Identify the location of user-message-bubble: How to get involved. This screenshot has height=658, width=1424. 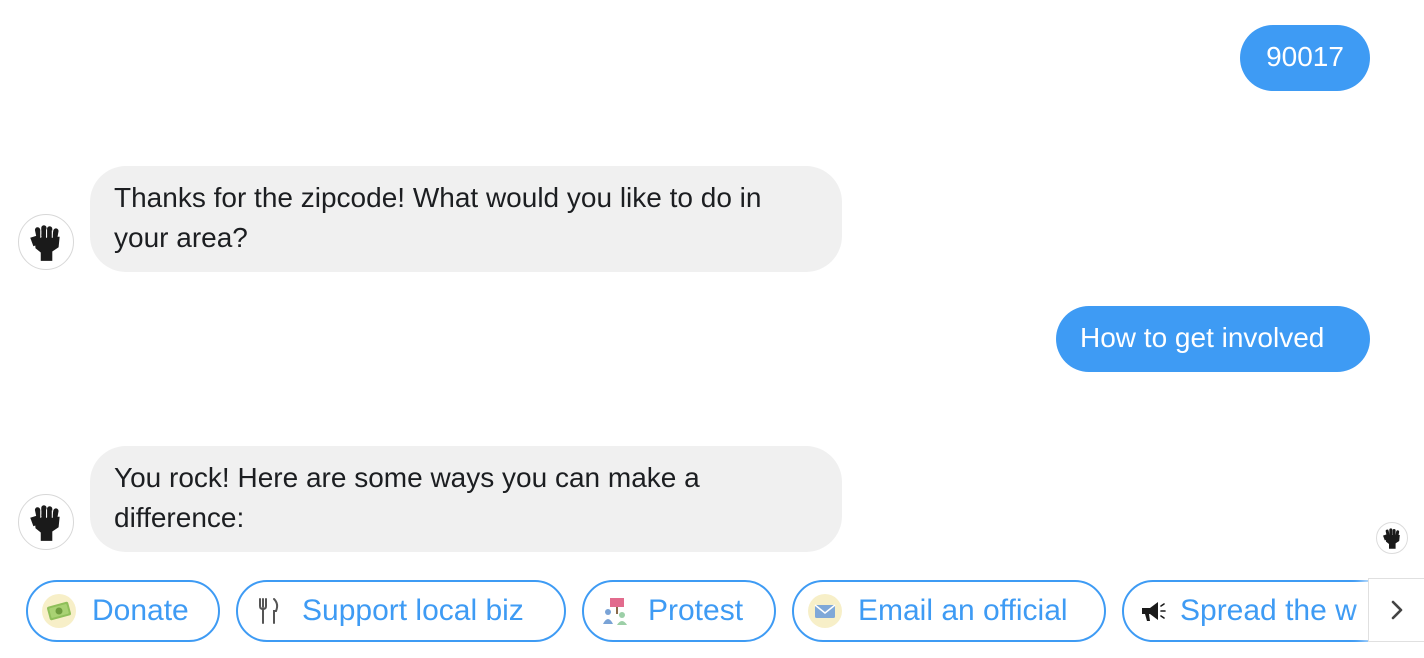
(1213, 339).